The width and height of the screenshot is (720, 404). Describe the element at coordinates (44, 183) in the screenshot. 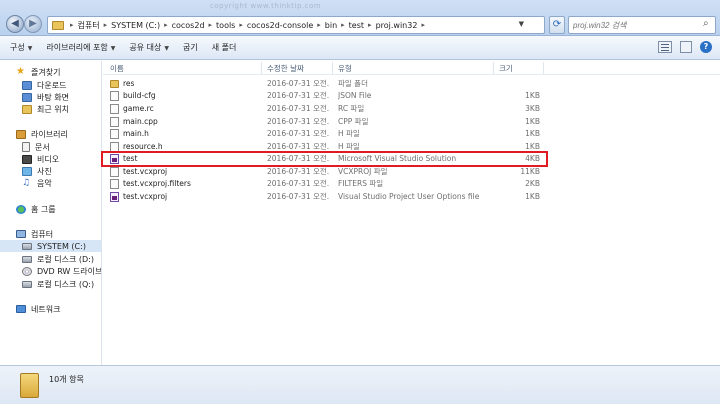

I see `nav-label: 음악` at that location.